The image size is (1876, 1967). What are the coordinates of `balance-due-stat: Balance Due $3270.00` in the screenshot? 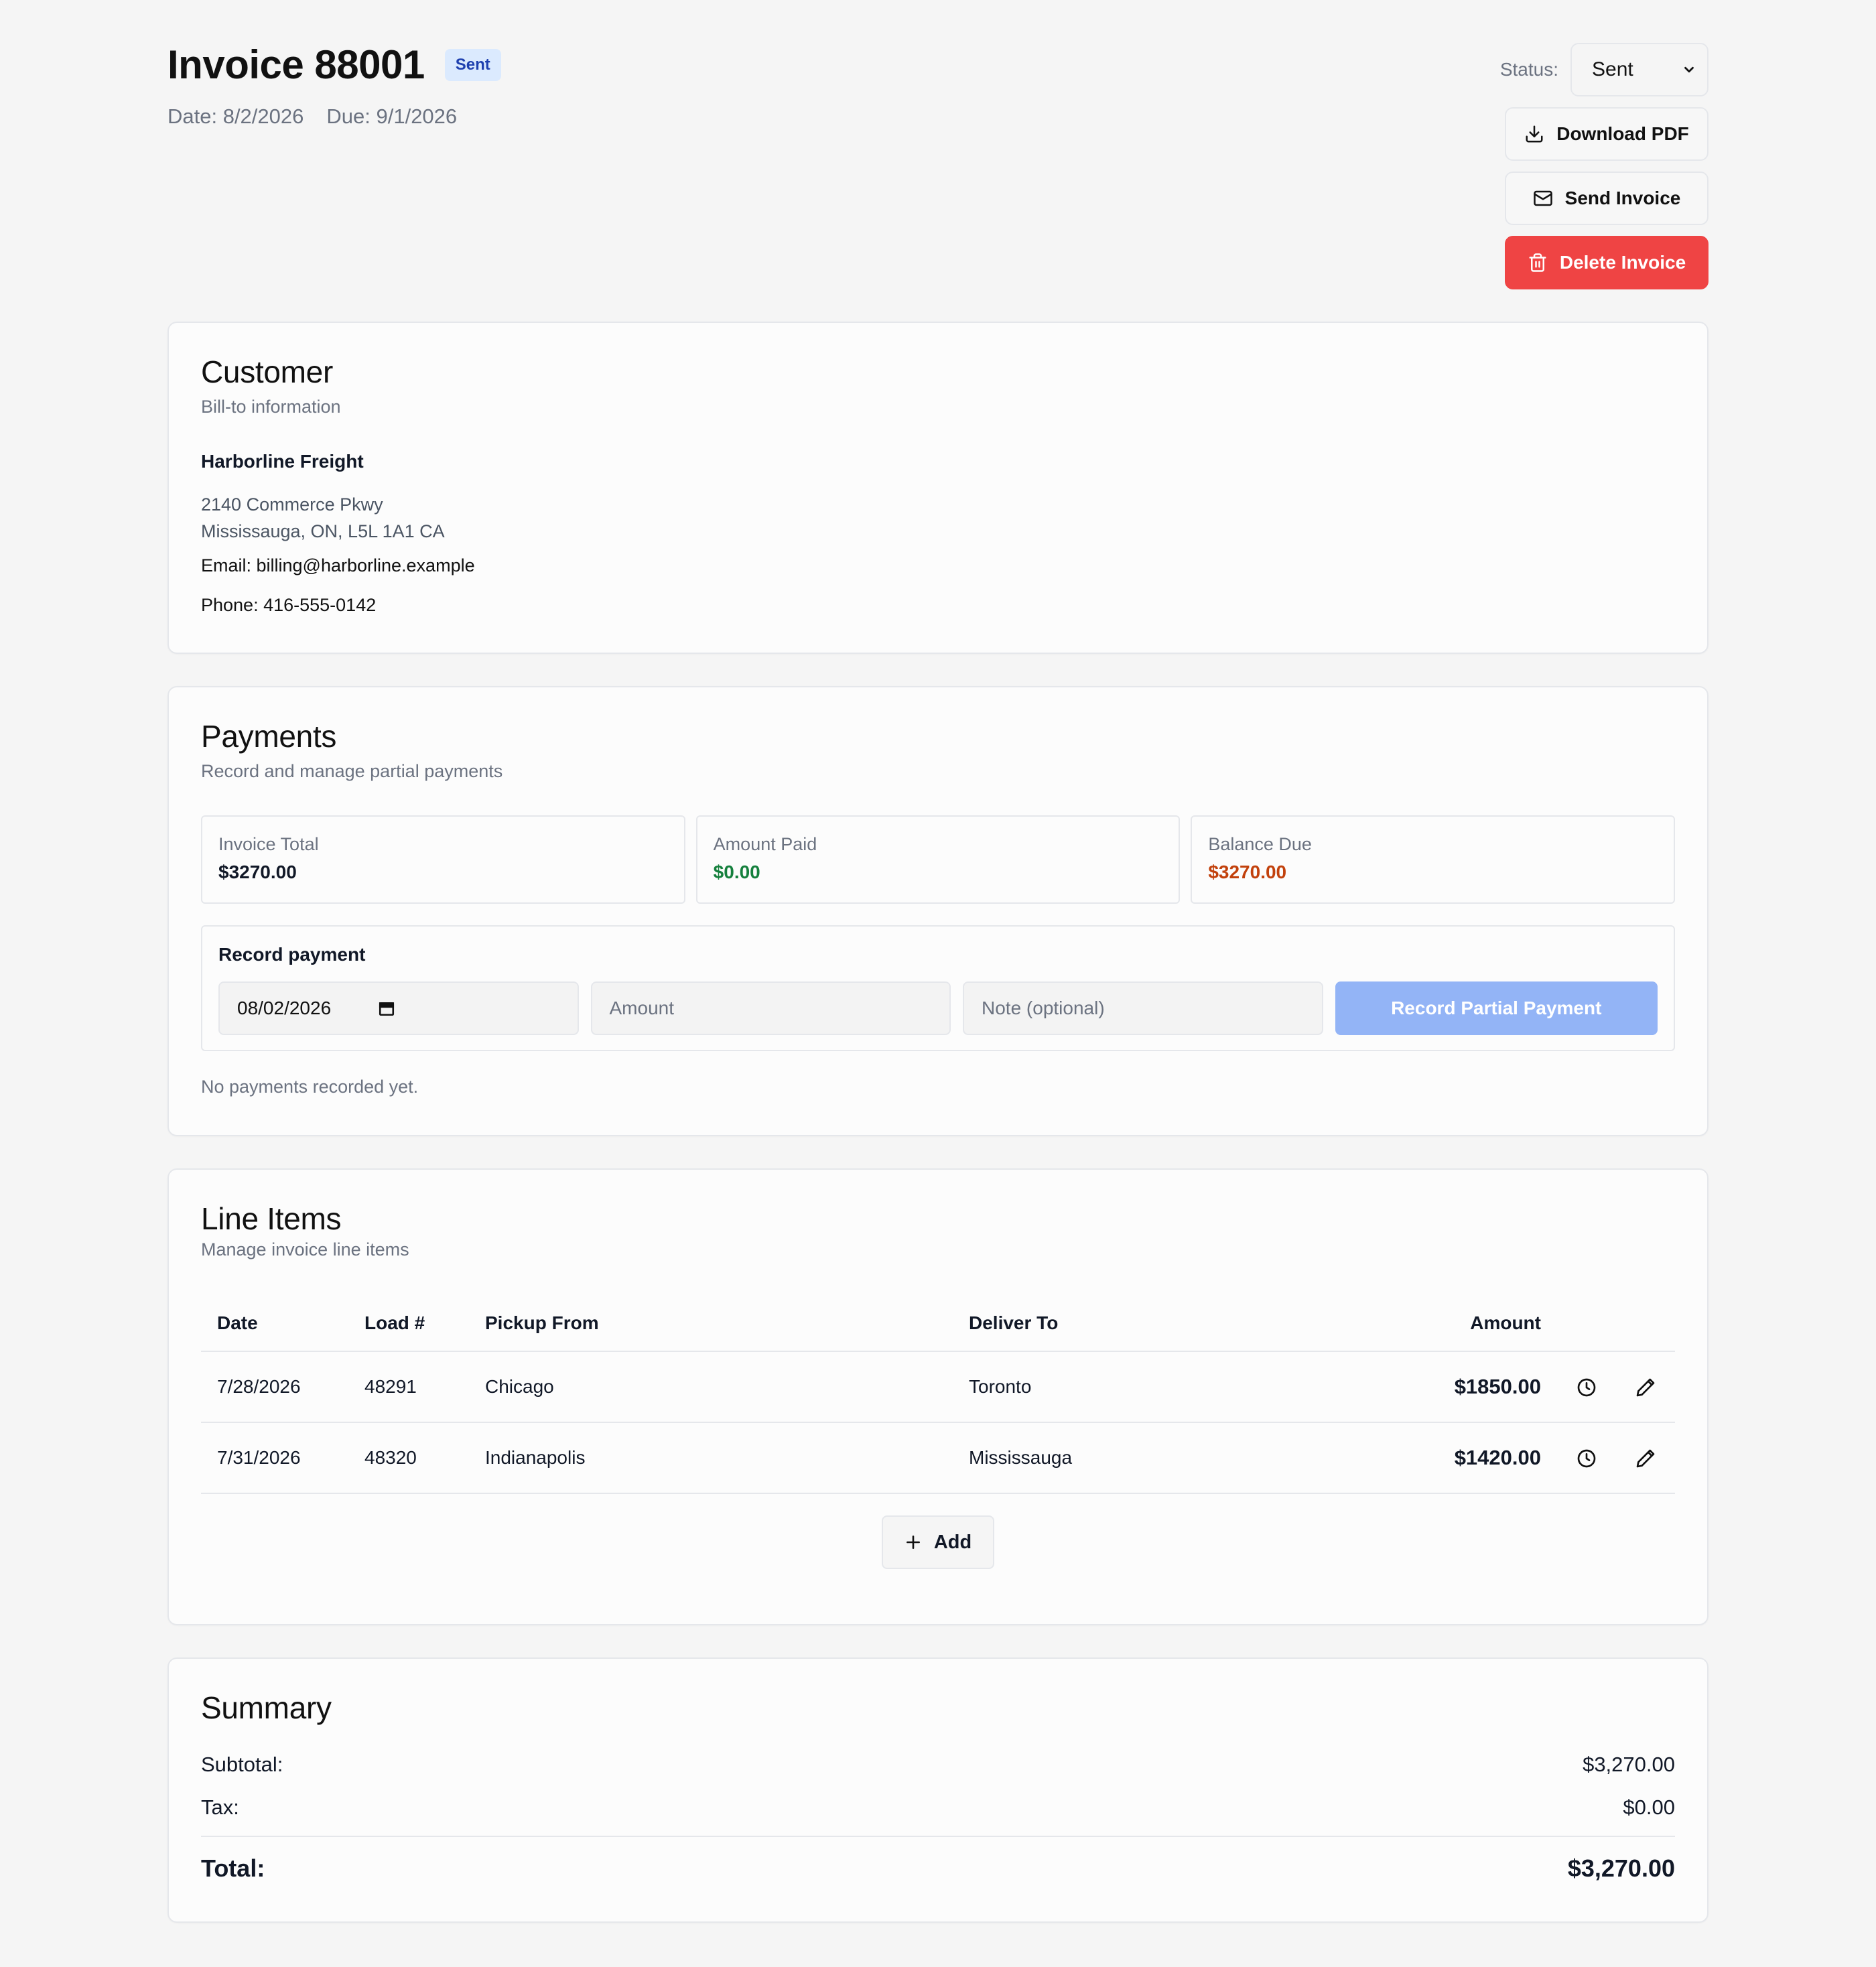 It's located at (1434, 860).